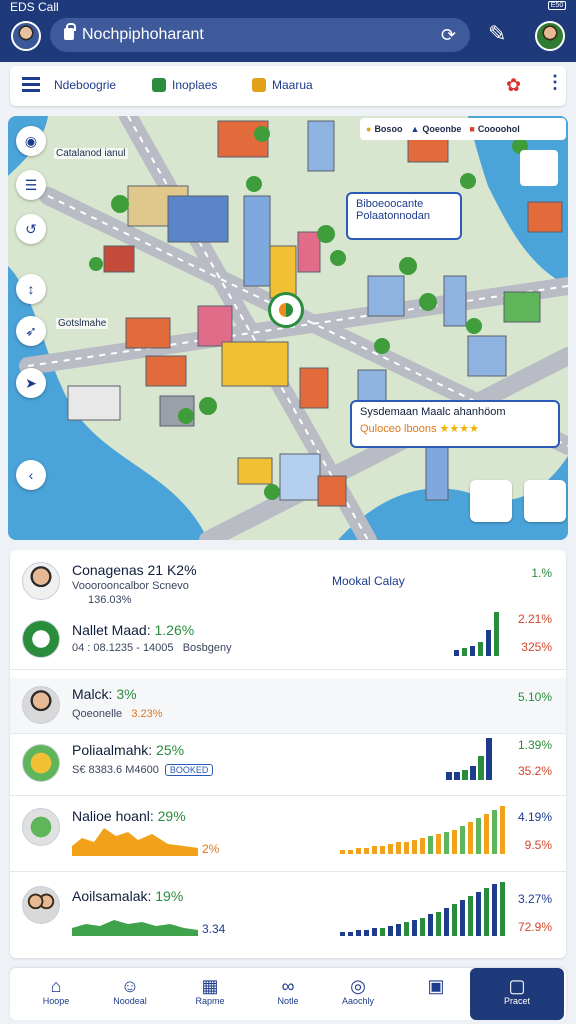  I want to click on compass-icon: ◎, so click(358, 986).